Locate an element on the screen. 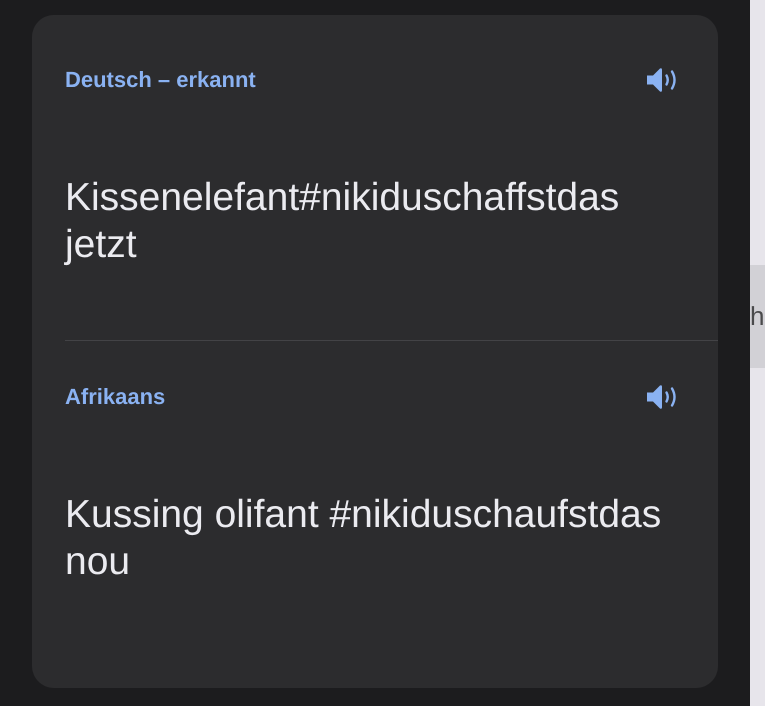 Image resolution: width=765 pixels, height=706 pixels. translation-text: Kussing olifant #nikiduschaufstdas nou is located at coordinates (363, 538).